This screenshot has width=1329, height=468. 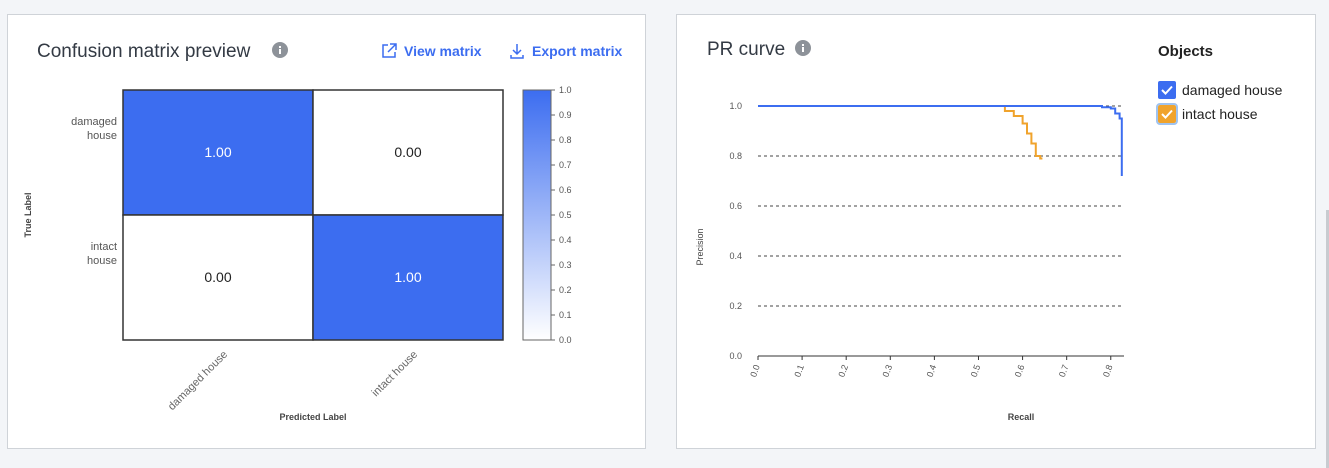 I want to click on y-tick-label: 0.4, so click(x=735, y=256).